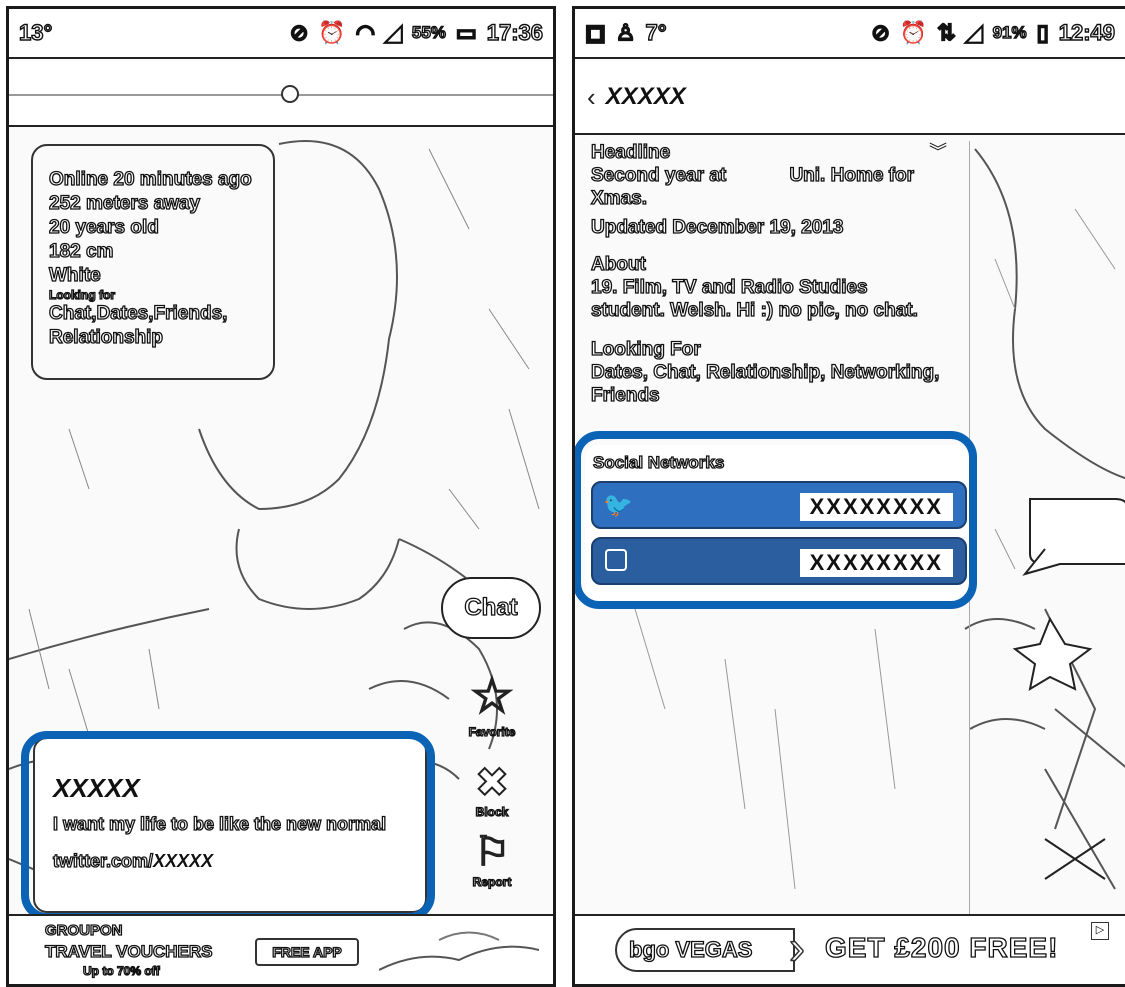 This screenshot has width=1125, height=987. What do you see at coordinates (121, 970) in the screenshot?
I see `ad-line2: Up to 70% off` at bounding box center [121, 970].